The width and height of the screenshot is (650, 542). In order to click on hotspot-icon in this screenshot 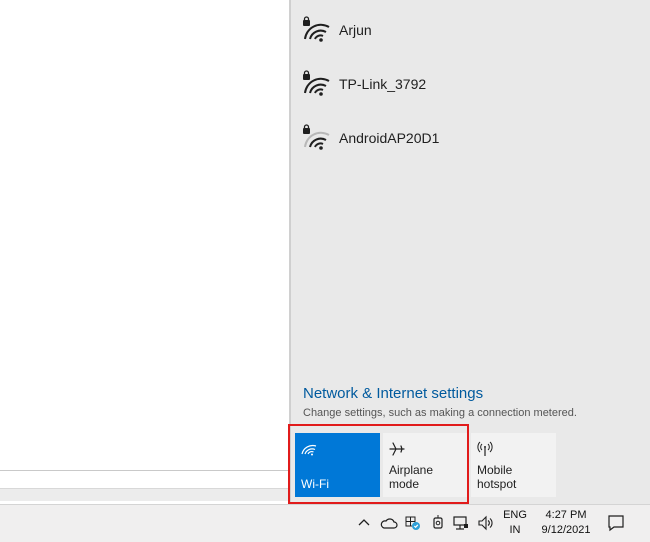, I will do `click(485, 449)`.